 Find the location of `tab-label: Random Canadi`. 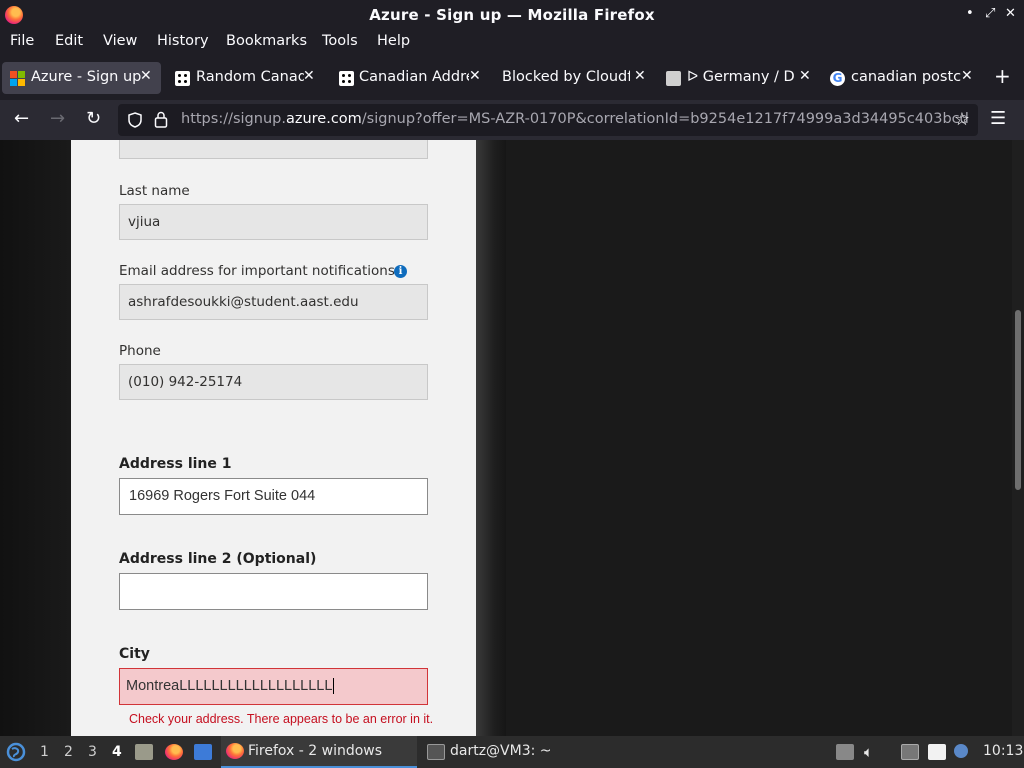

tab-label: Random Canadi is located at coordinates (250, 77).